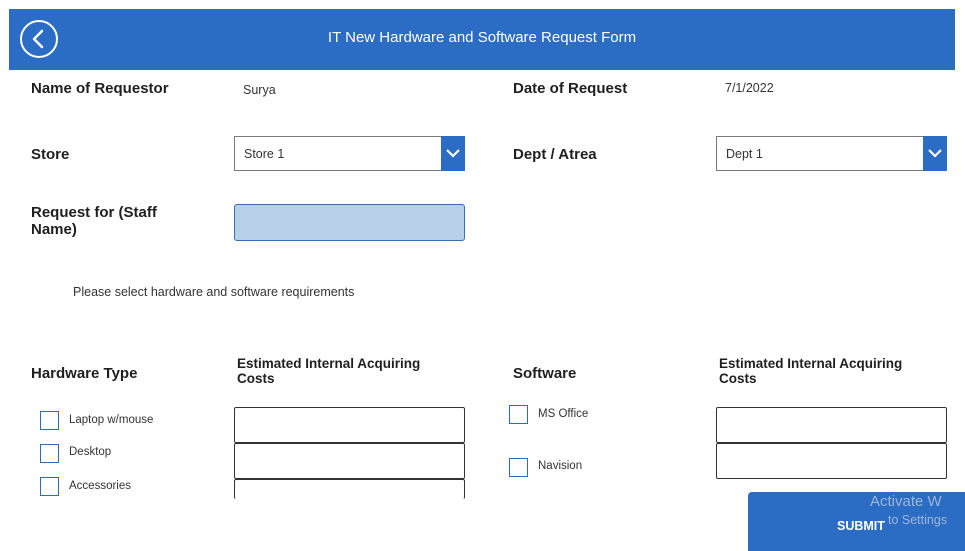 The image size is (965, 551). What do you see at coordinates (861, 526) in the screenshot?
I see `submit-label: SUBMIT` at bounding box center [861, 526].